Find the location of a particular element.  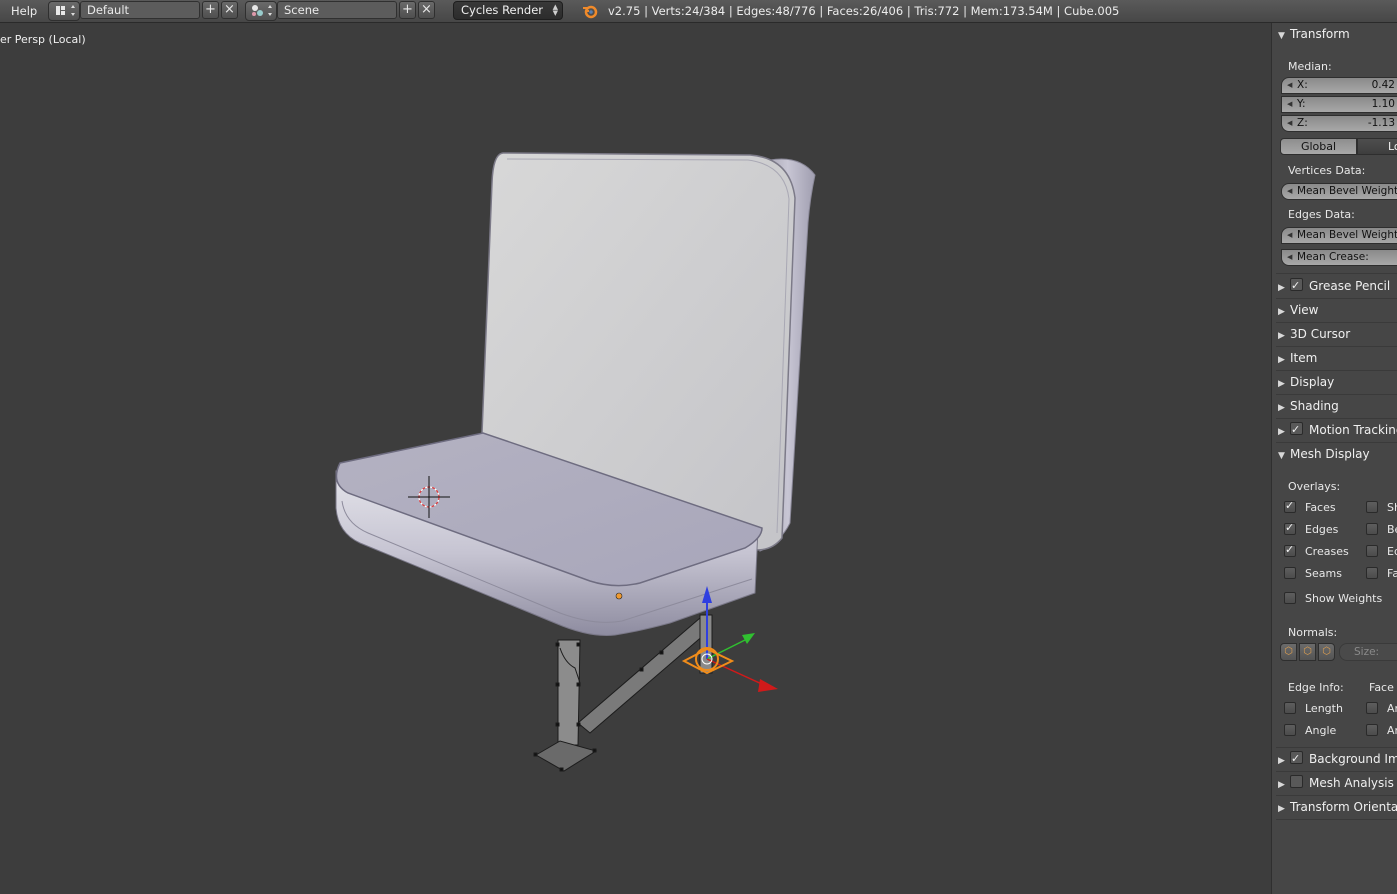

face-angle-label: An is located at coordinates (1392, 730).